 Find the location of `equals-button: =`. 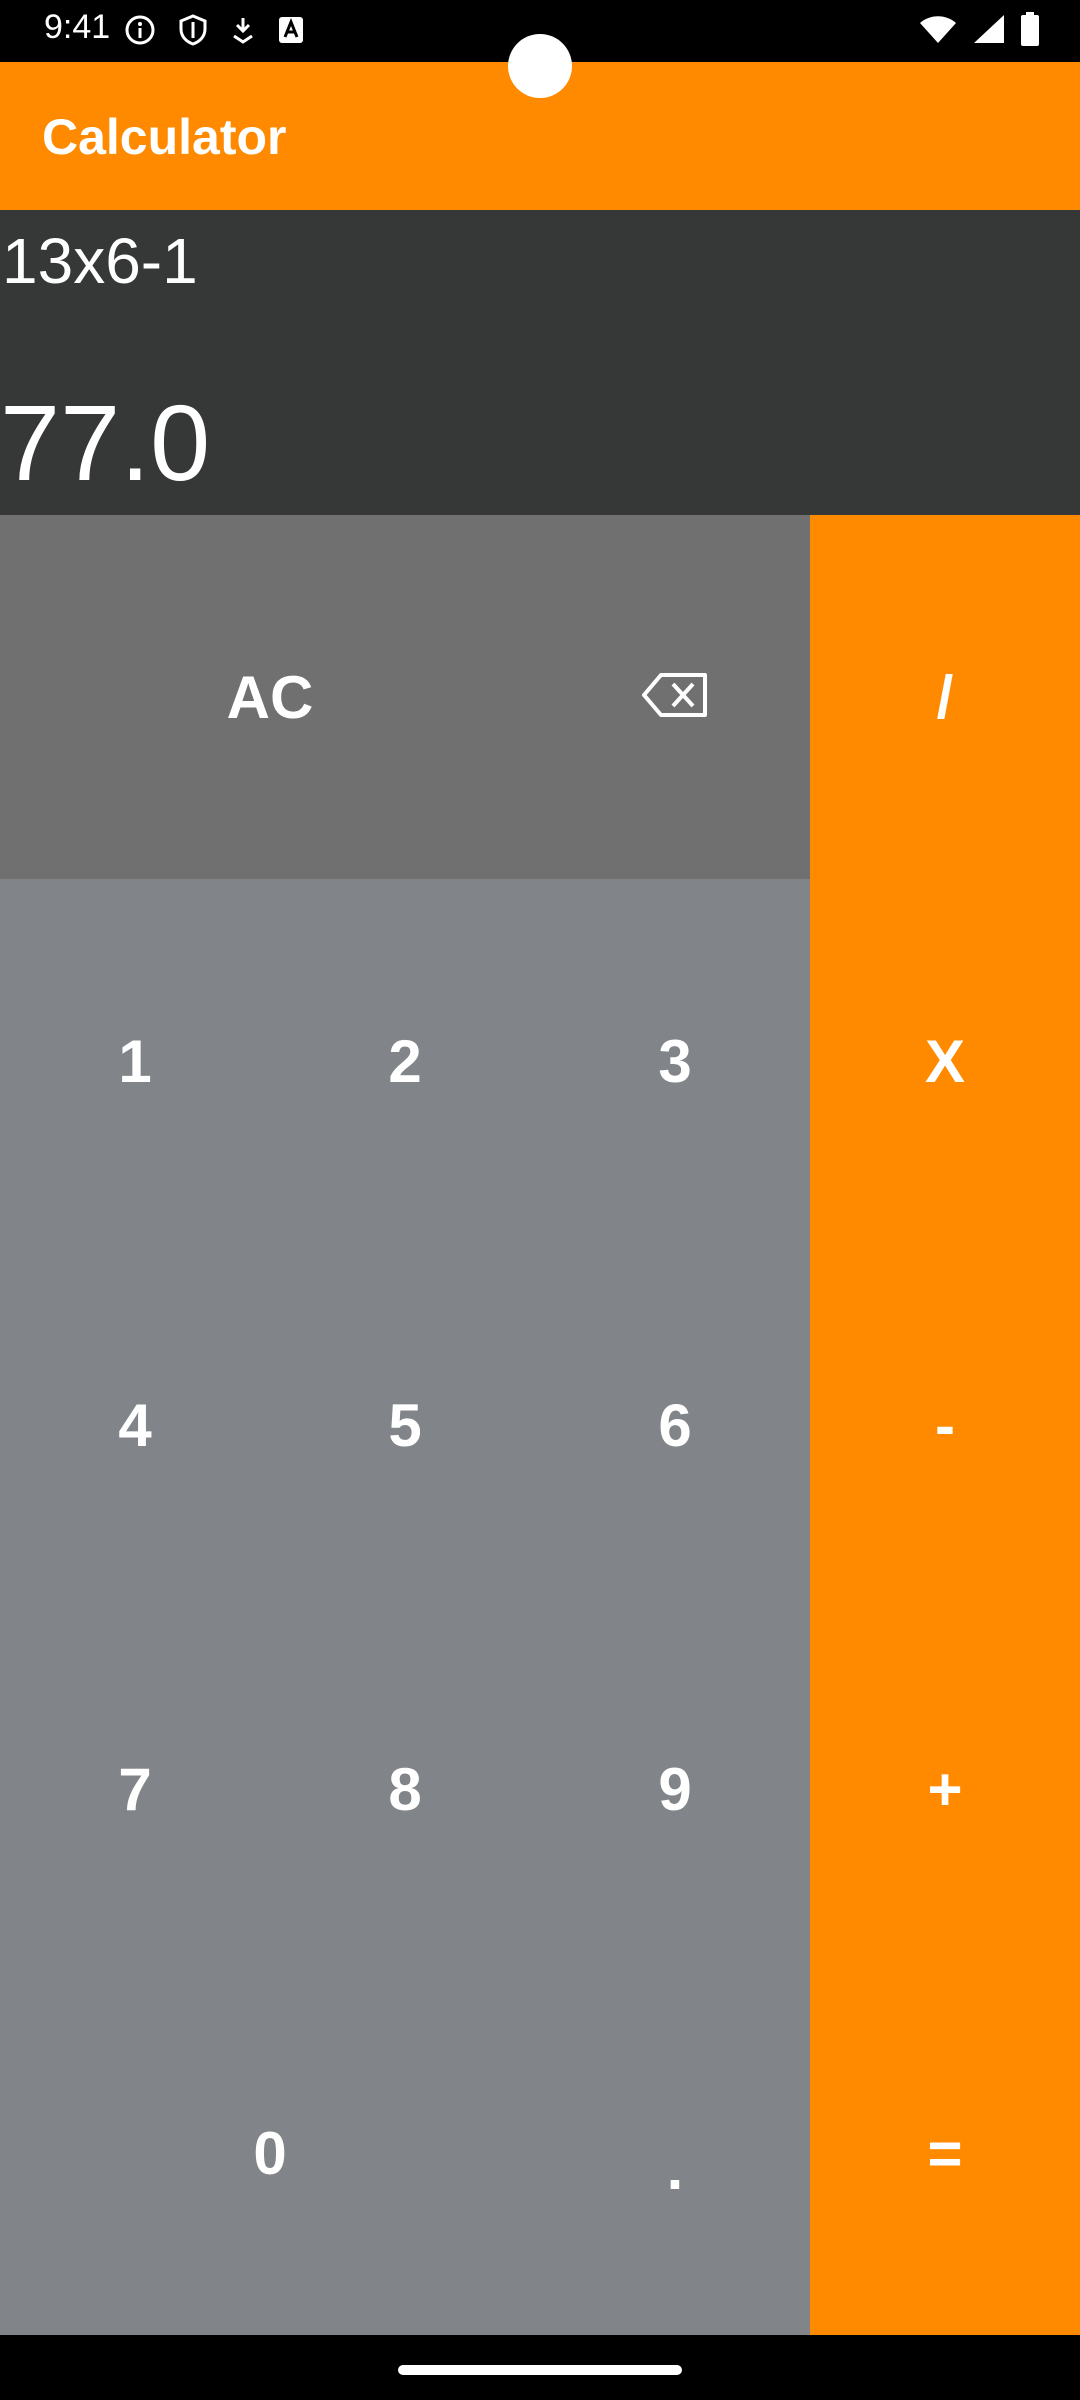

equals-button: = is located at coordinates (945, 2153).